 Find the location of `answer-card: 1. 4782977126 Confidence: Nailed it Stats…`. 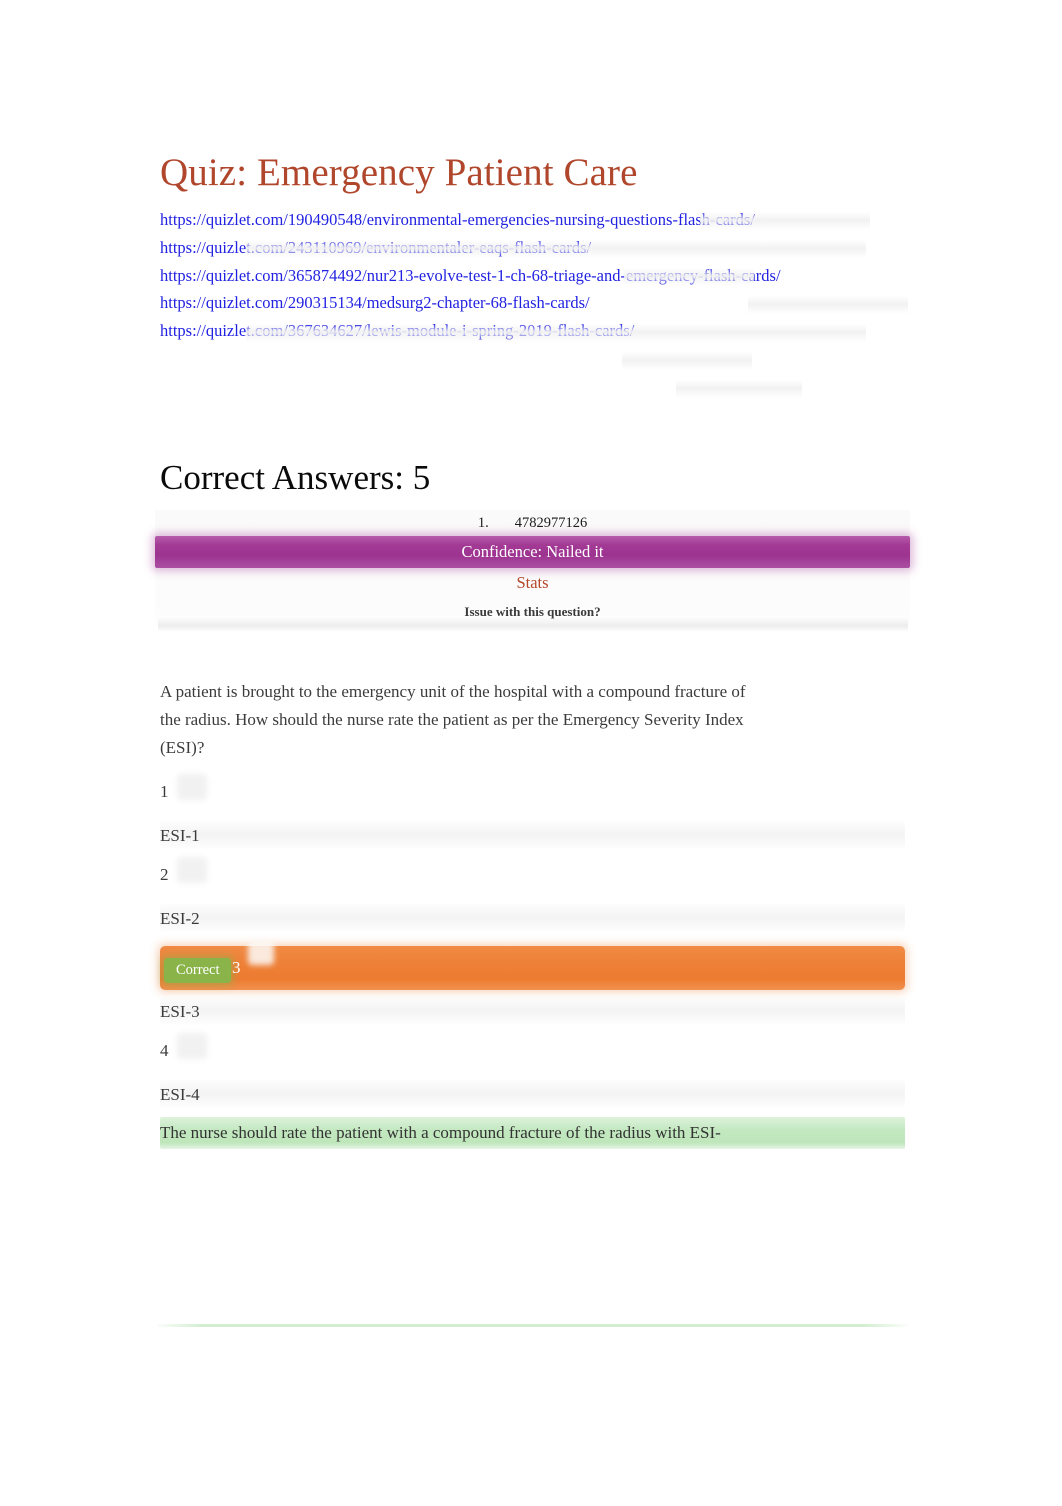

answer-card: 1. 4782977126 Confidence: Nailed it Stats… is located at coordinates (532, 571).